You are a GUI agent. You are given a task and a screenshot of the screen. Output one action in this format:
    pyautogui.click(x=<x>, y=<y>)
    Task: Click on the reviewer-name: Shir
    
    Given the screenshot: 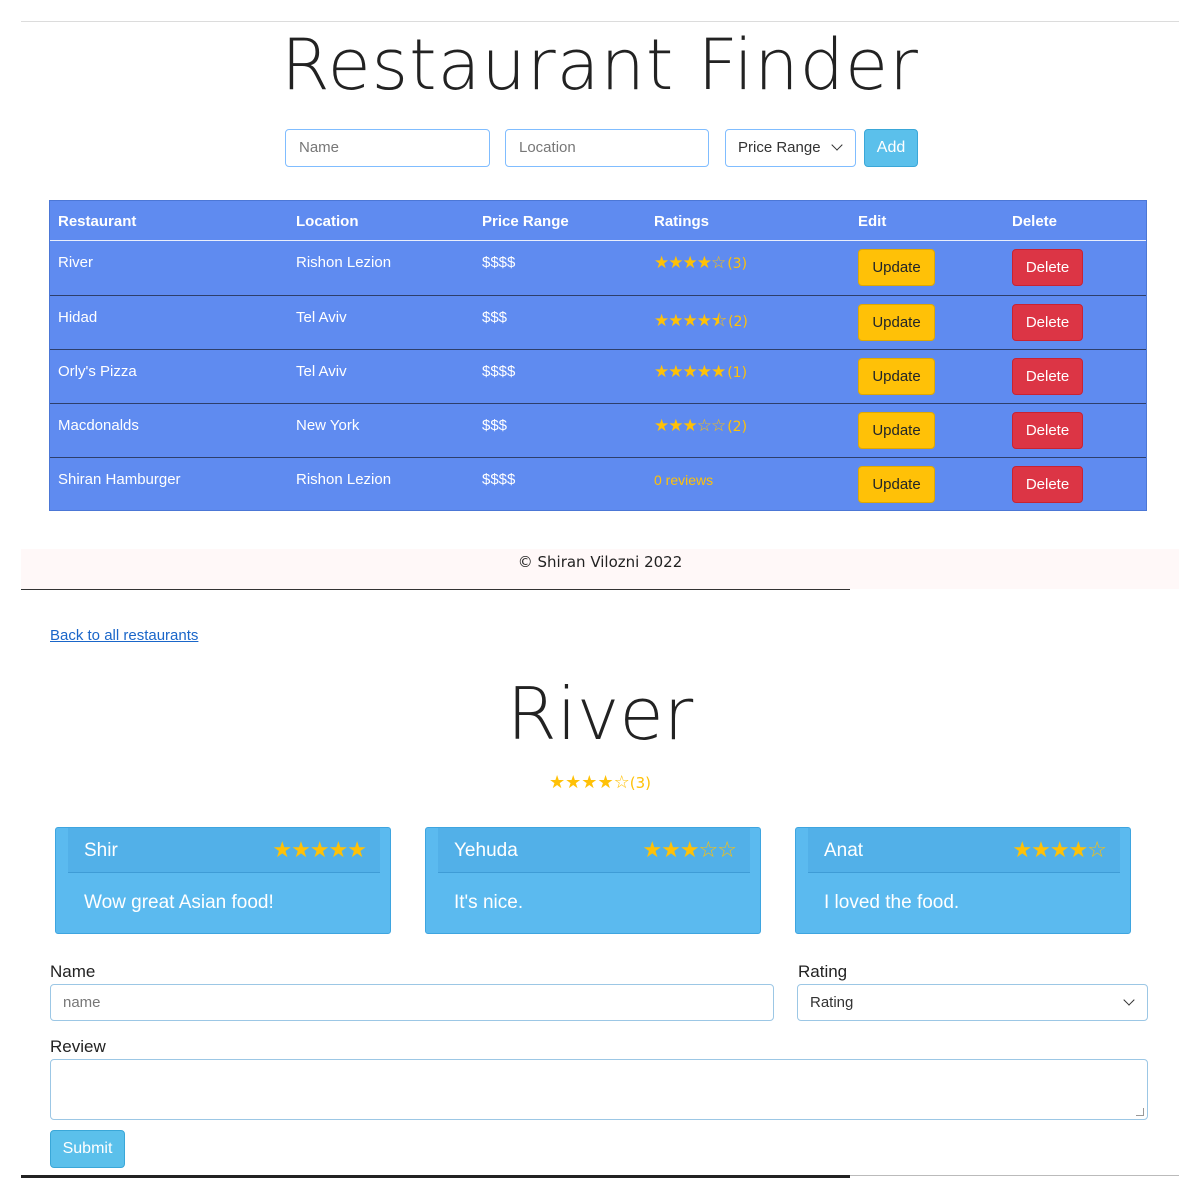 What is the action you would take?
    pyautogui.click(x=101, y=850)
    